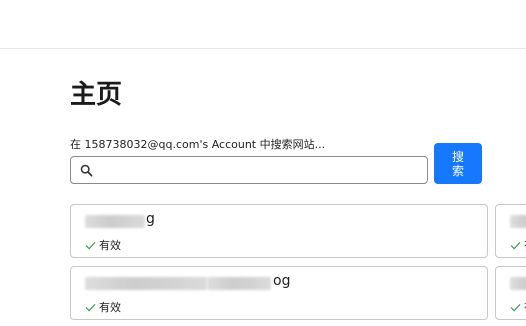 The width and height of the screenshot is (526, 326). I want to click on site-card: og 有效, so click(279, 293).